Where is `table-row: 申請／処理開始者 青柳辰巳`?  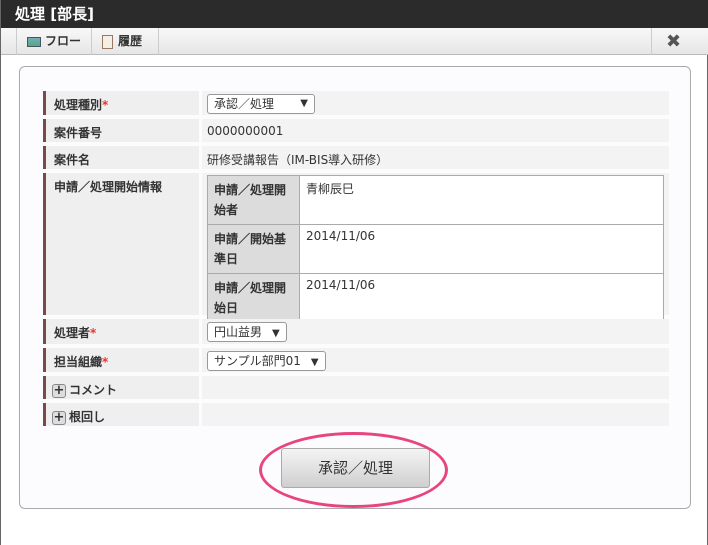 table-row: 申請／処理開始者 青柳辰巳 is located at coordinates (435, 200).